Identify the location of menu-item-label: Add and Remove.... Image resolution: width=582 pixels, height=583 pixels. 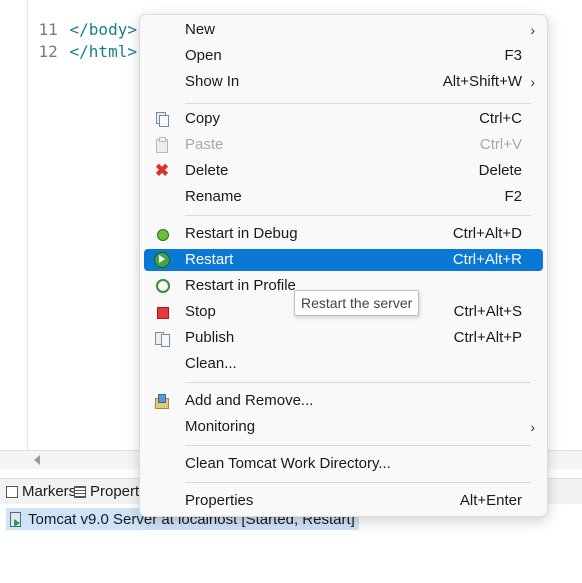
(249, 400).